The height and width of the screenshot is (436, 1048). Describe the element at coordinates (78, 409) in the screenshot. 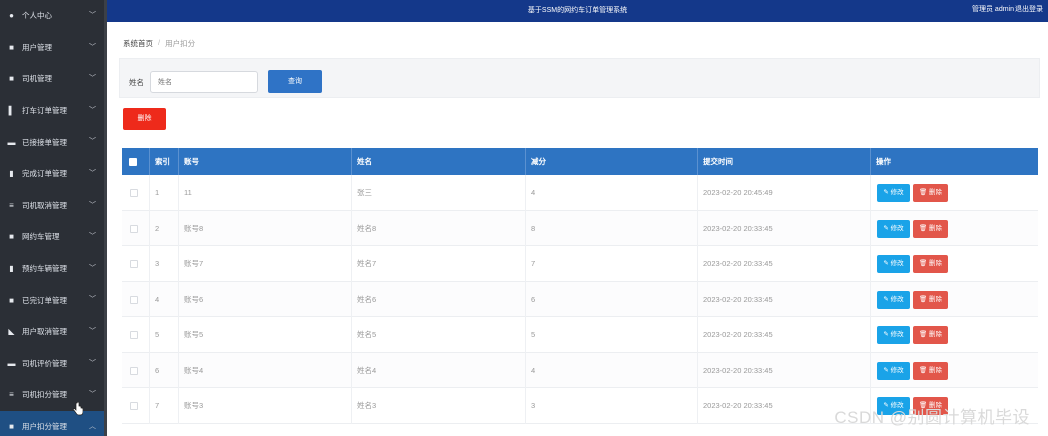

I see `hand-cursor-icon` at that location.